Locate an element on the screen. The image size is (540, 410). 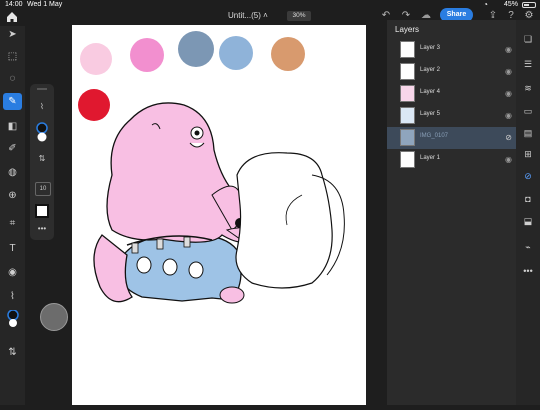
panel-handle is located at coordinates (42, 89).